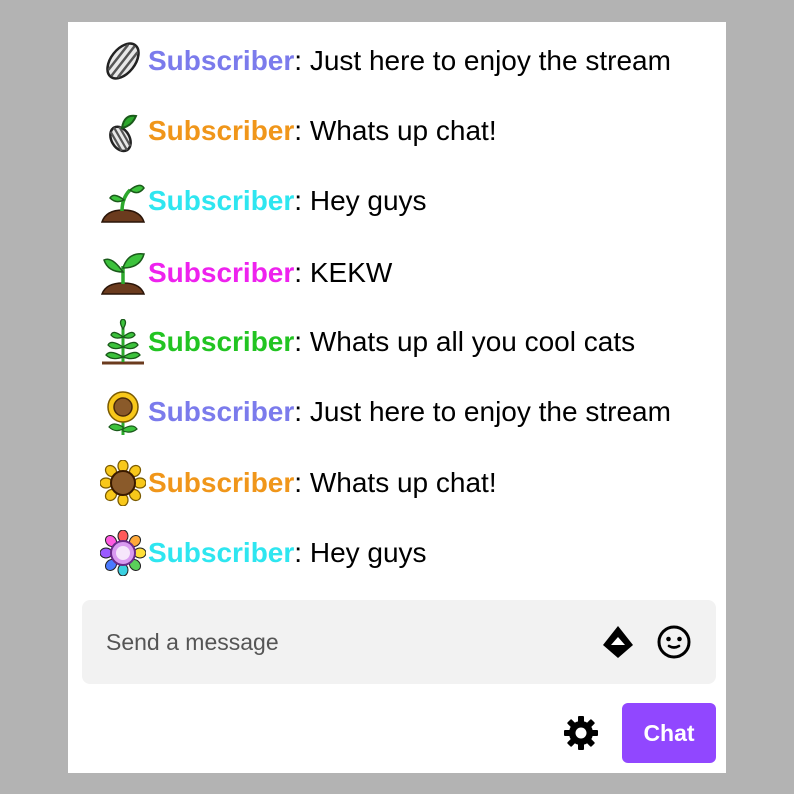  I want to click on chat-send-button: Chat, so click(669, 733).